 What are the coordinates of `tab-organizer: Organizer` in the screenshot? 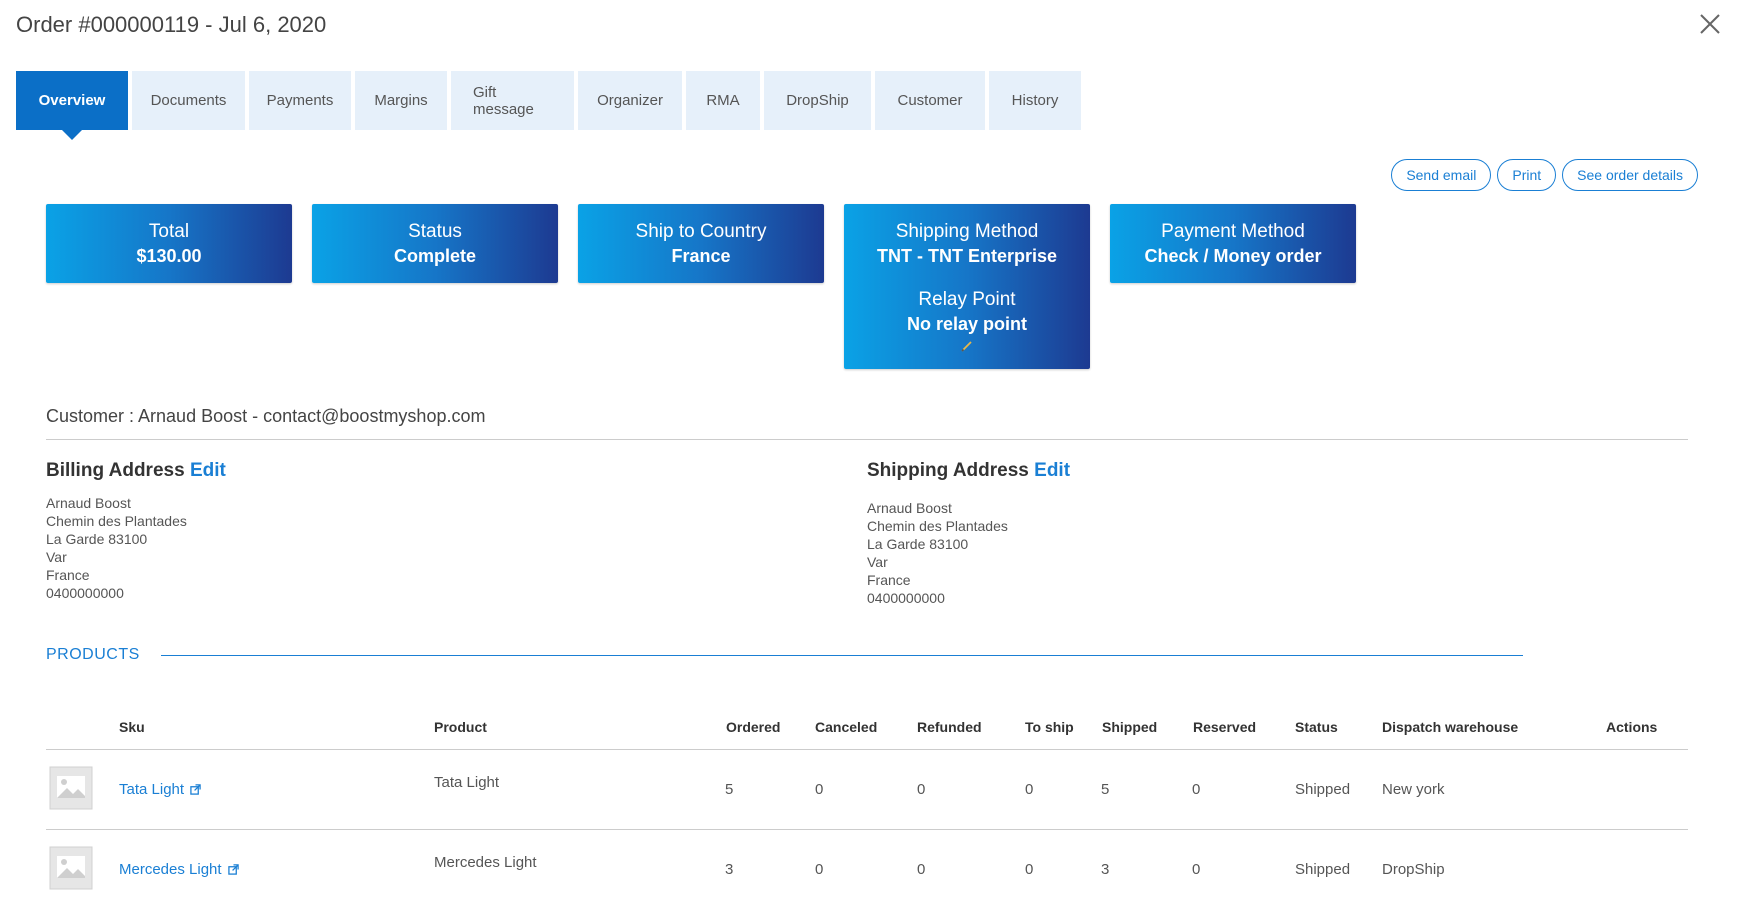 It's located at (630, 100).